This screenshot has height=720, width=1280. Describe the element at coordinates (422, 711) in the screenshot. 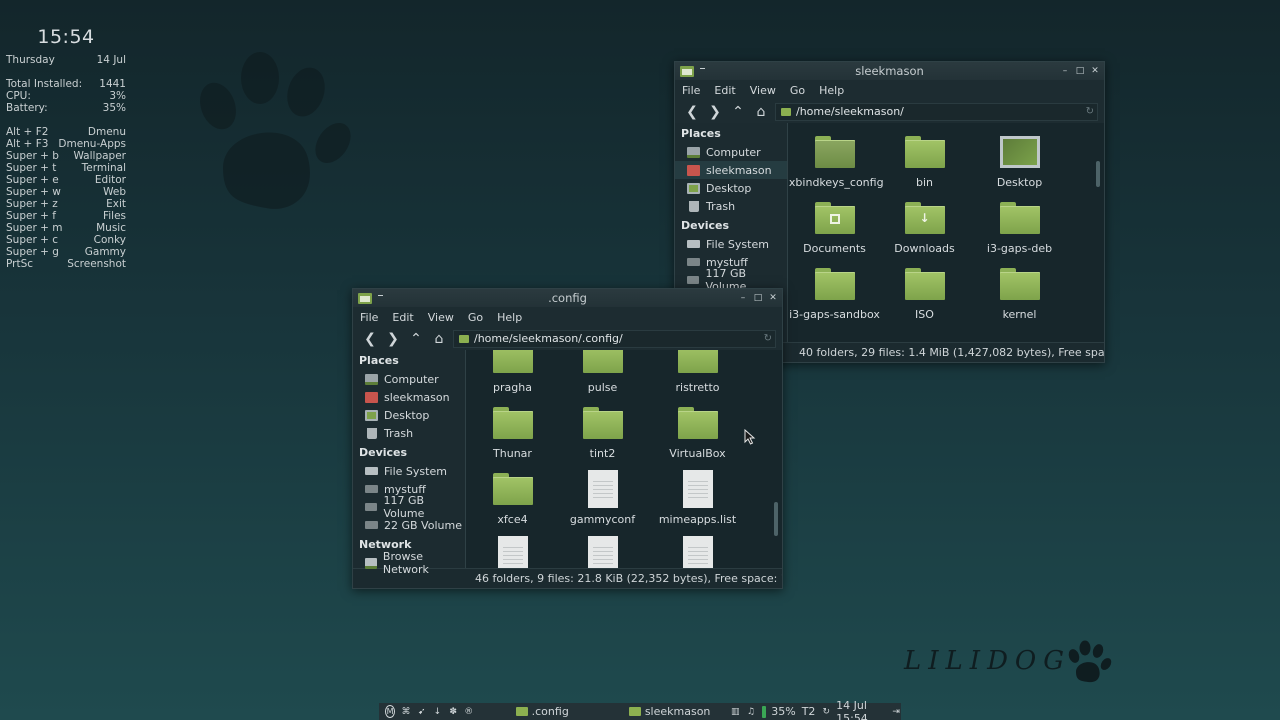

I see `pointer-tool-icon: ➹` at that location.